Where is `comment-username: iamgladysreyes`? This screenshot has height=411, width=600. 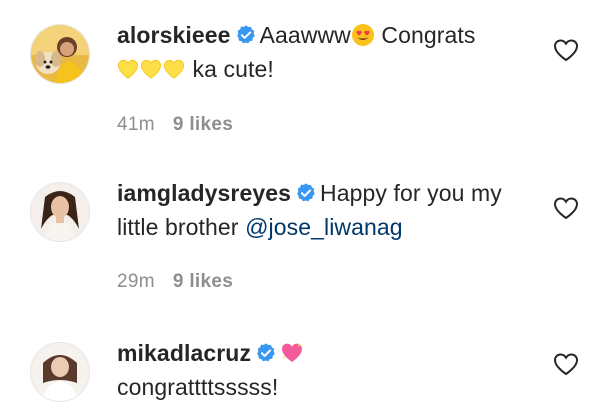 comment-username: iamgladysreyes is located at coordinates (204, 193).